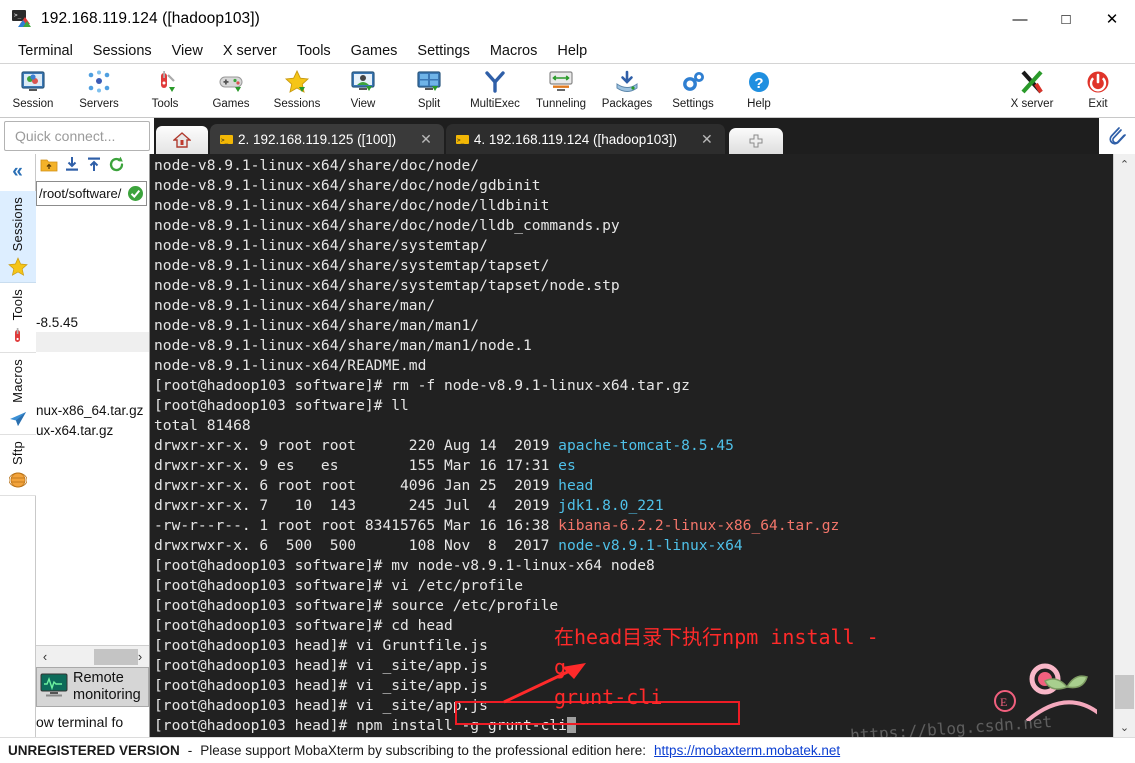 This screenshot has height=763, width=1135. What do you see at coordinates (92, 342) in the screenshot?
I see `sftp-file-row` at bounding box center [92, 342].